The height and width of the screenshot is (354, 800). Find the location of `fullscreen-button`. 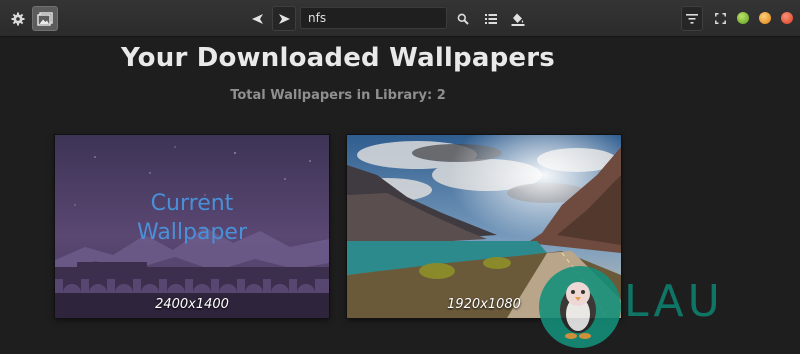

fullscreen-button is located at coordinates (720, 18).